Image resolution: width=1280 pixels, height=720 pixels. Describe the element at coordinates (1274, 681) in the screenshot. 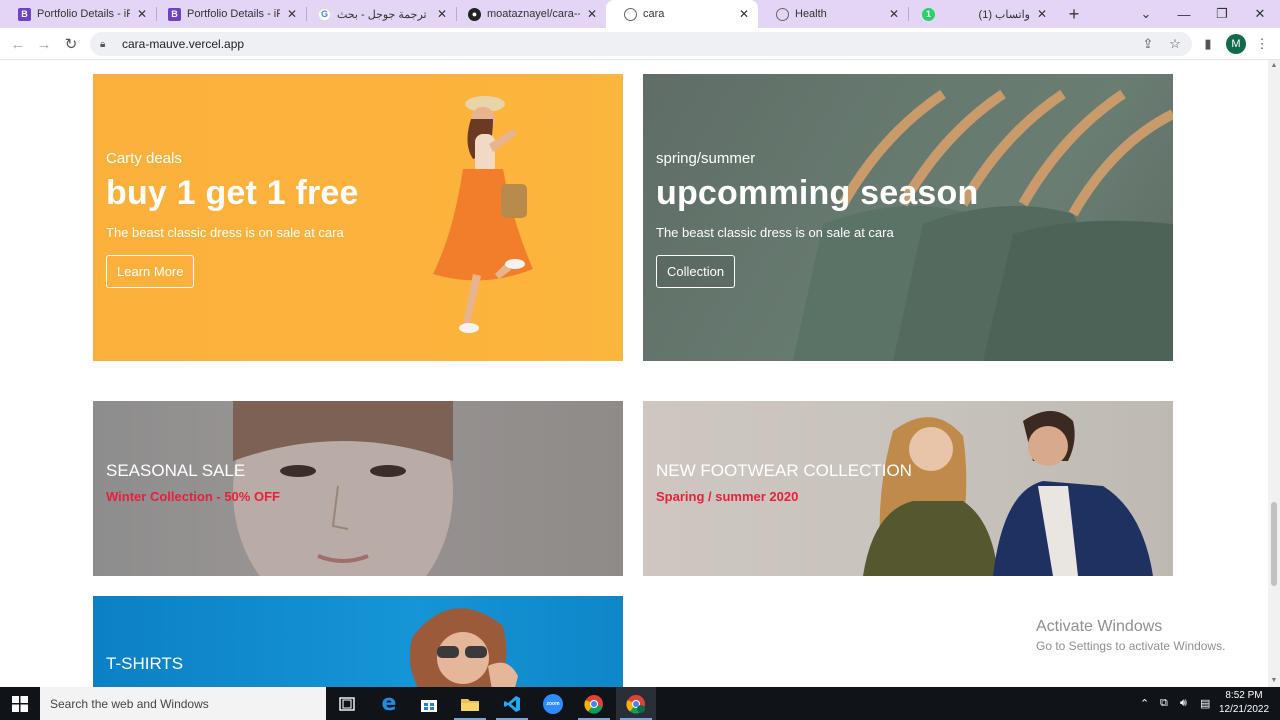

I see `scroll-down-arrow-icon: ▼` at that location.